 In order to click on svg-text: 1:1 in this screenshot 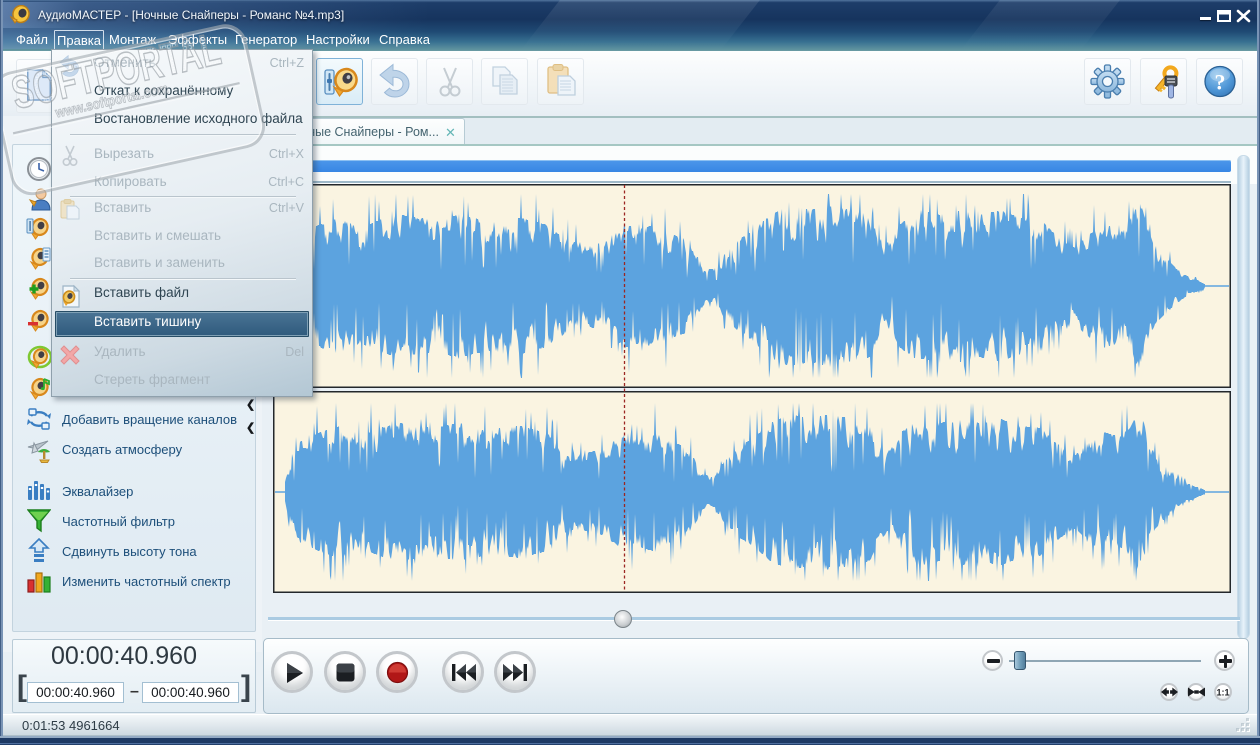, I will do `click(1222, 693)`.